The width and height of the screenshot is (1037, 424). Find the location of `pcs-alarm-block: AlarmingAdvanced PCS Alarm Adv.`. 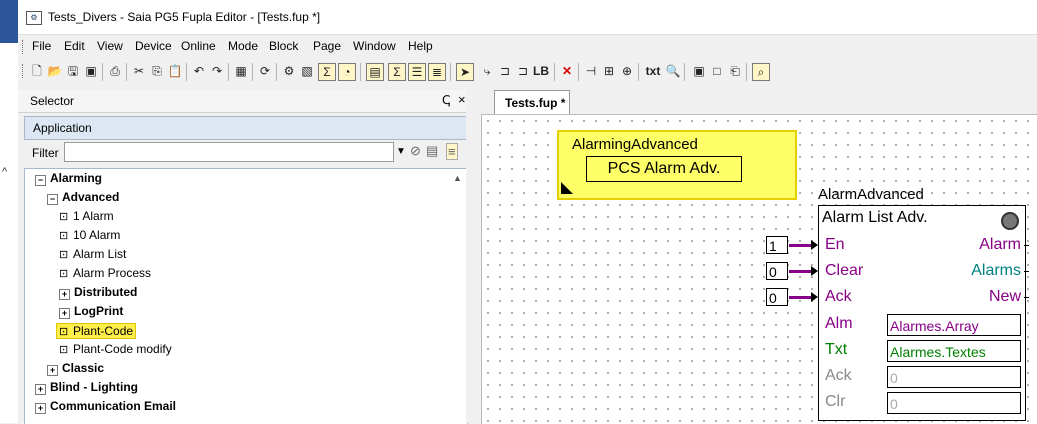

pcs-alarm-block: AlarmingAdvanced PCS Alarm Adv. is located at coordinates (677, 165).